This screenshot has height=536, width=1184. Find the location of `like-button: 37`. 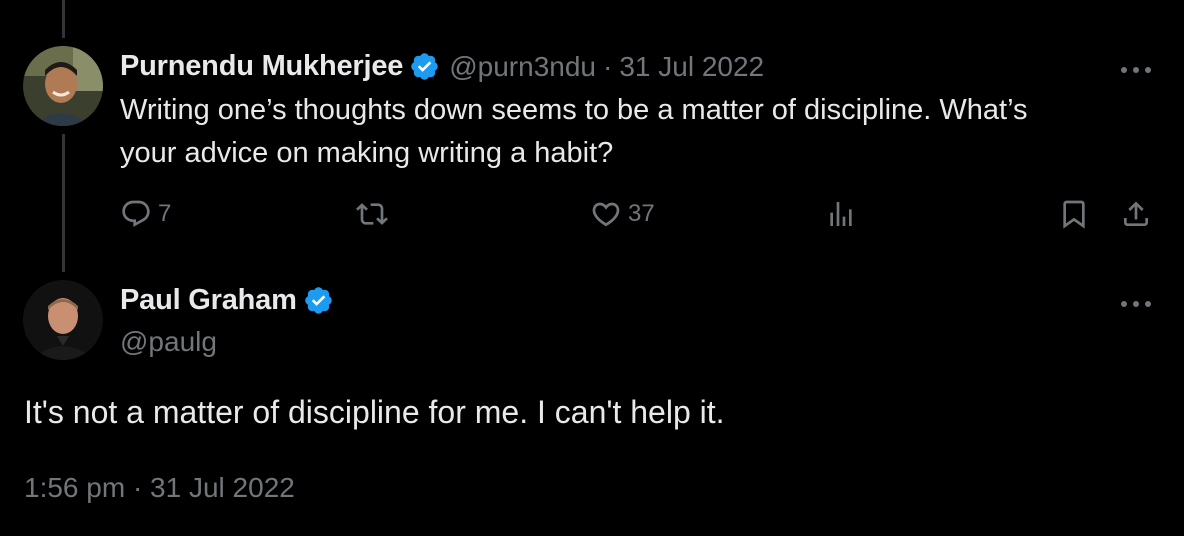

like-button: 37 is located at coordinates (622, 214).